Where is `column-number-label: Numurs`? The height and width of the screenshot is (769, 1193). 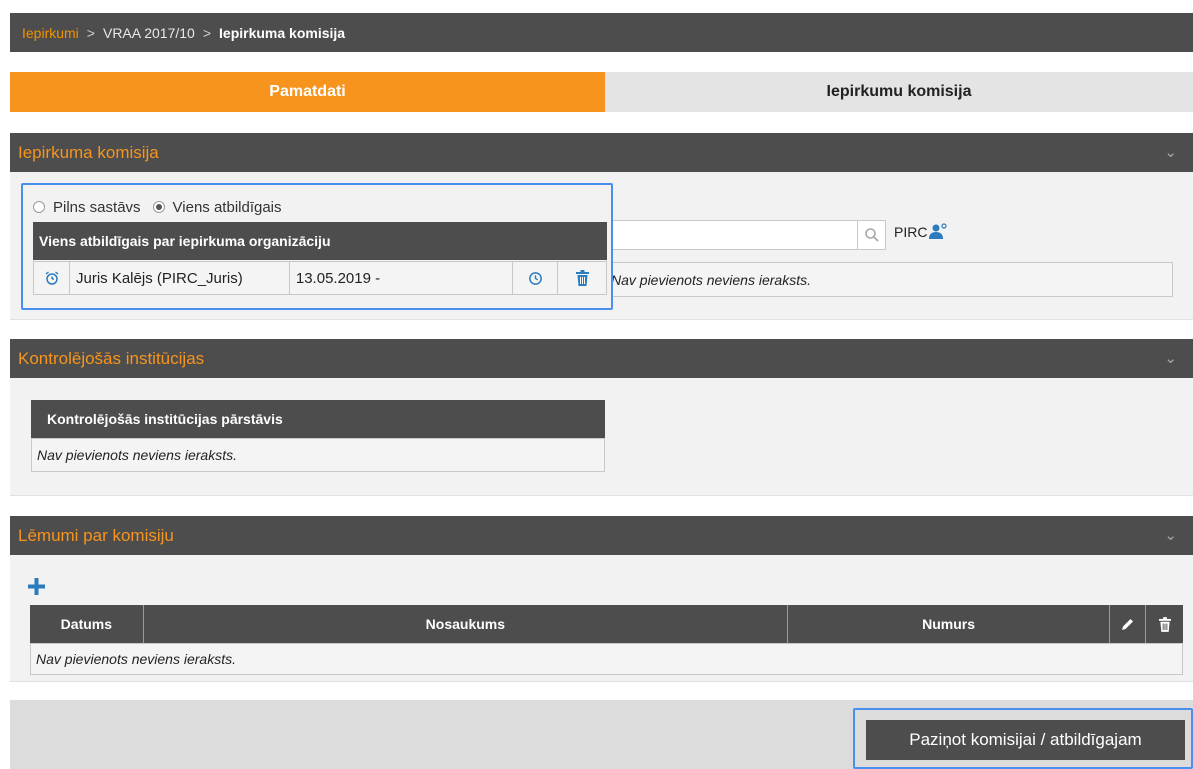 column-number-label: Numurs is located at coordinates (949, 624).